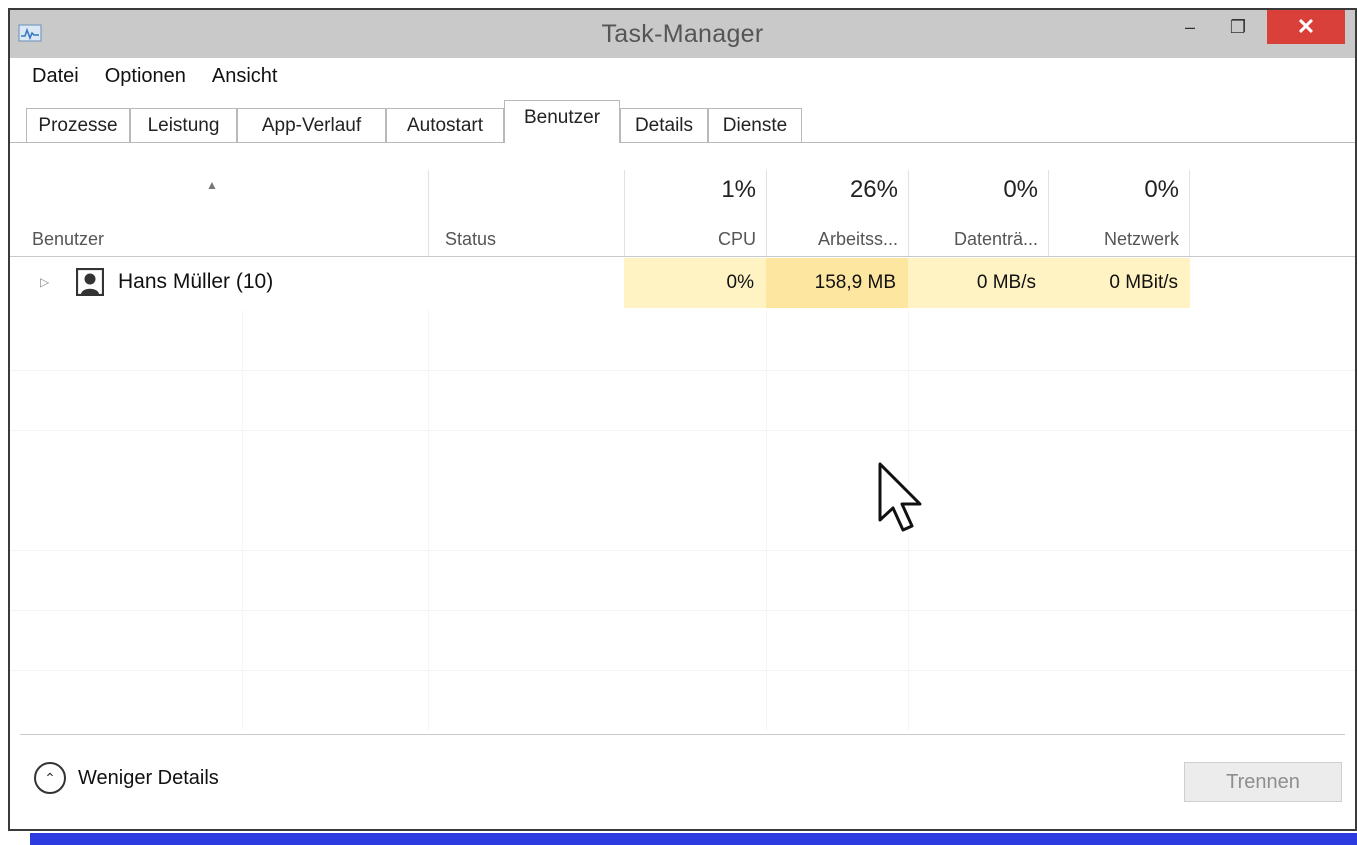 Image resolution: width=1357 pixels, height=845 pixels. I want to click on maximize-button: ❐, so click(1238, 27).